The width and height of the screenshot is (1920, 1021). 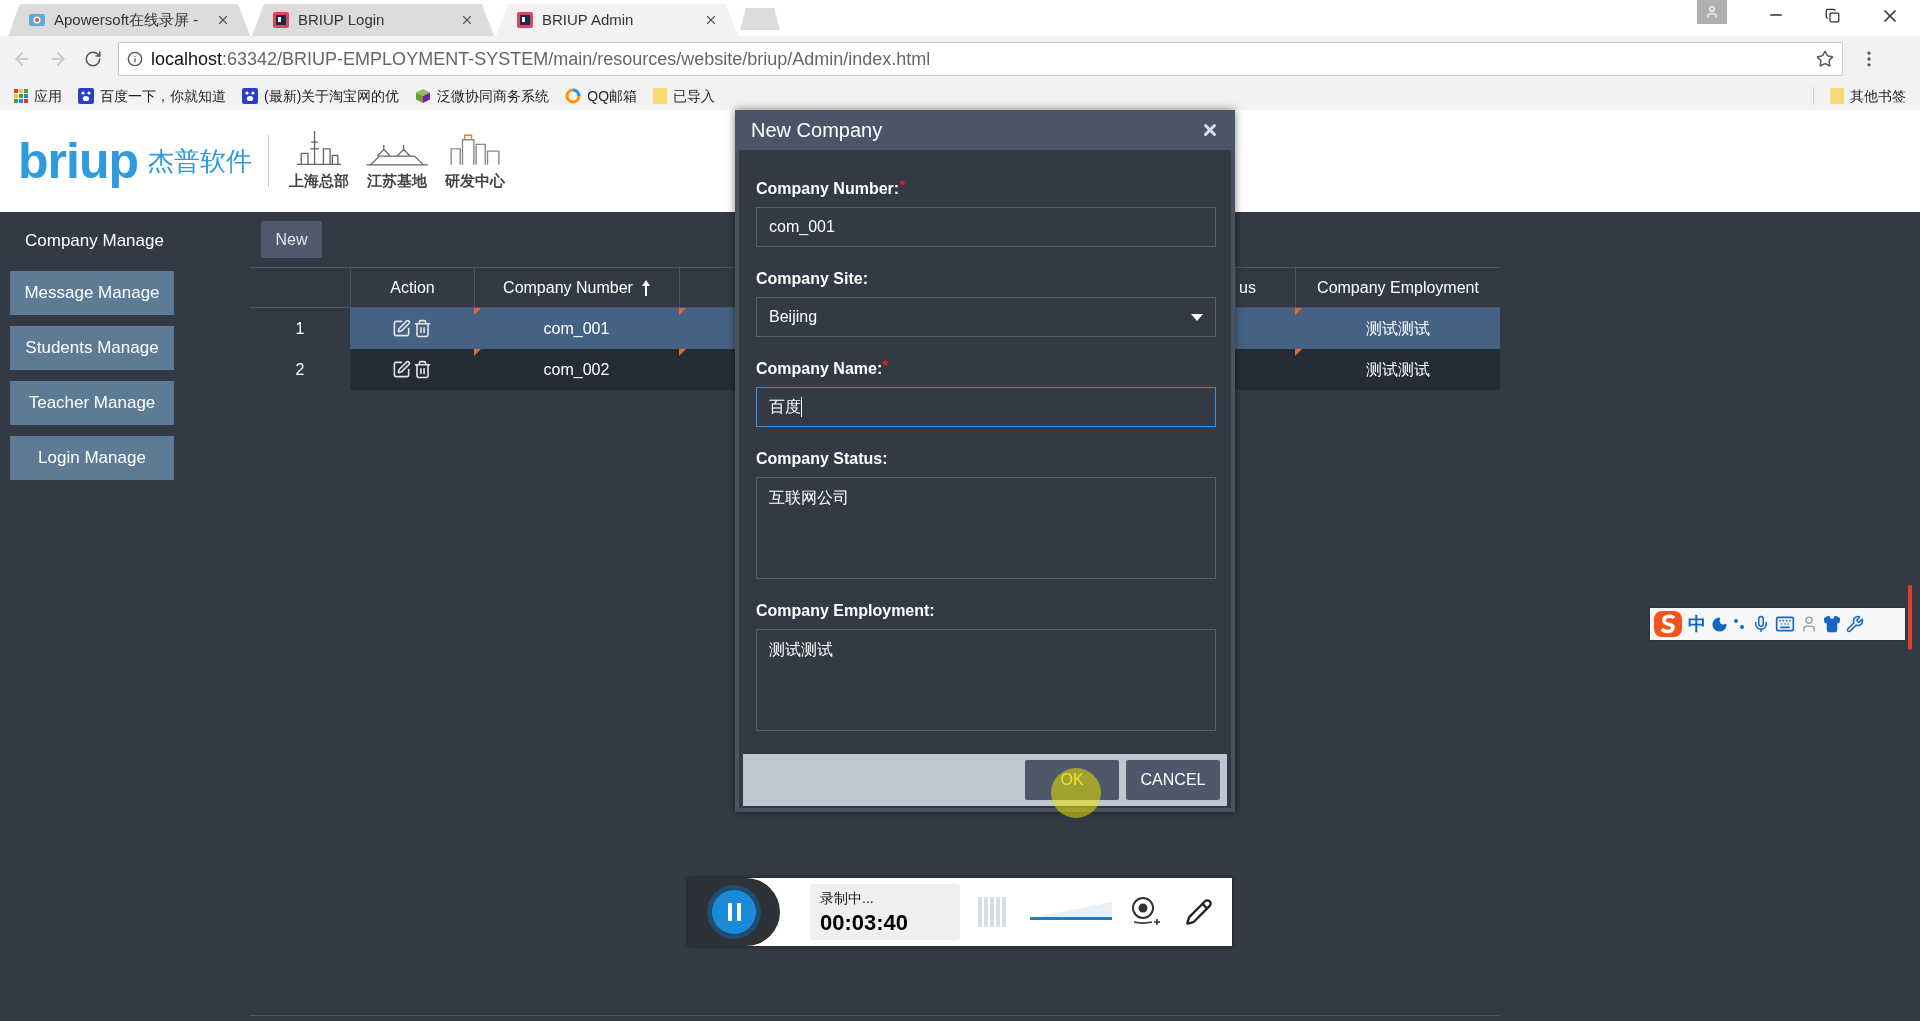 What do you see at coordinates (819, 369) in the screenshot?
I see `field-label: Company Name:` at bounding box center [819, 369].